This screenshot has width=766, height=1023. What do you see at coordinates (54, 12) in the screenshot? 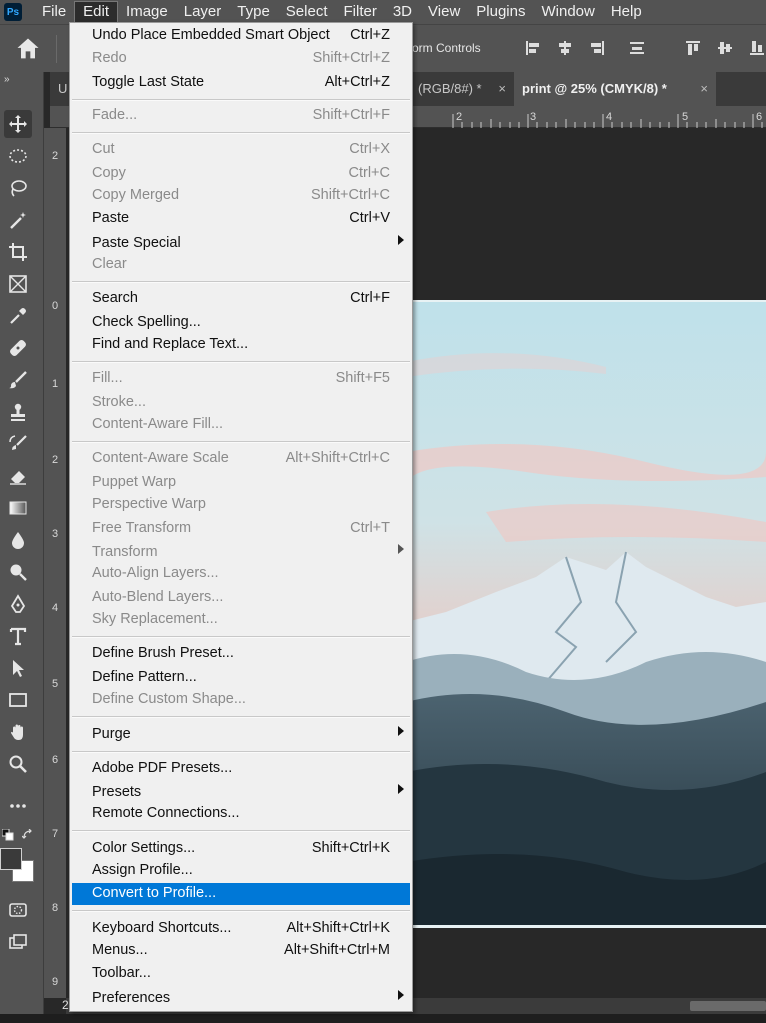
I see `menu-file: File` at bounding box center [54, 12].